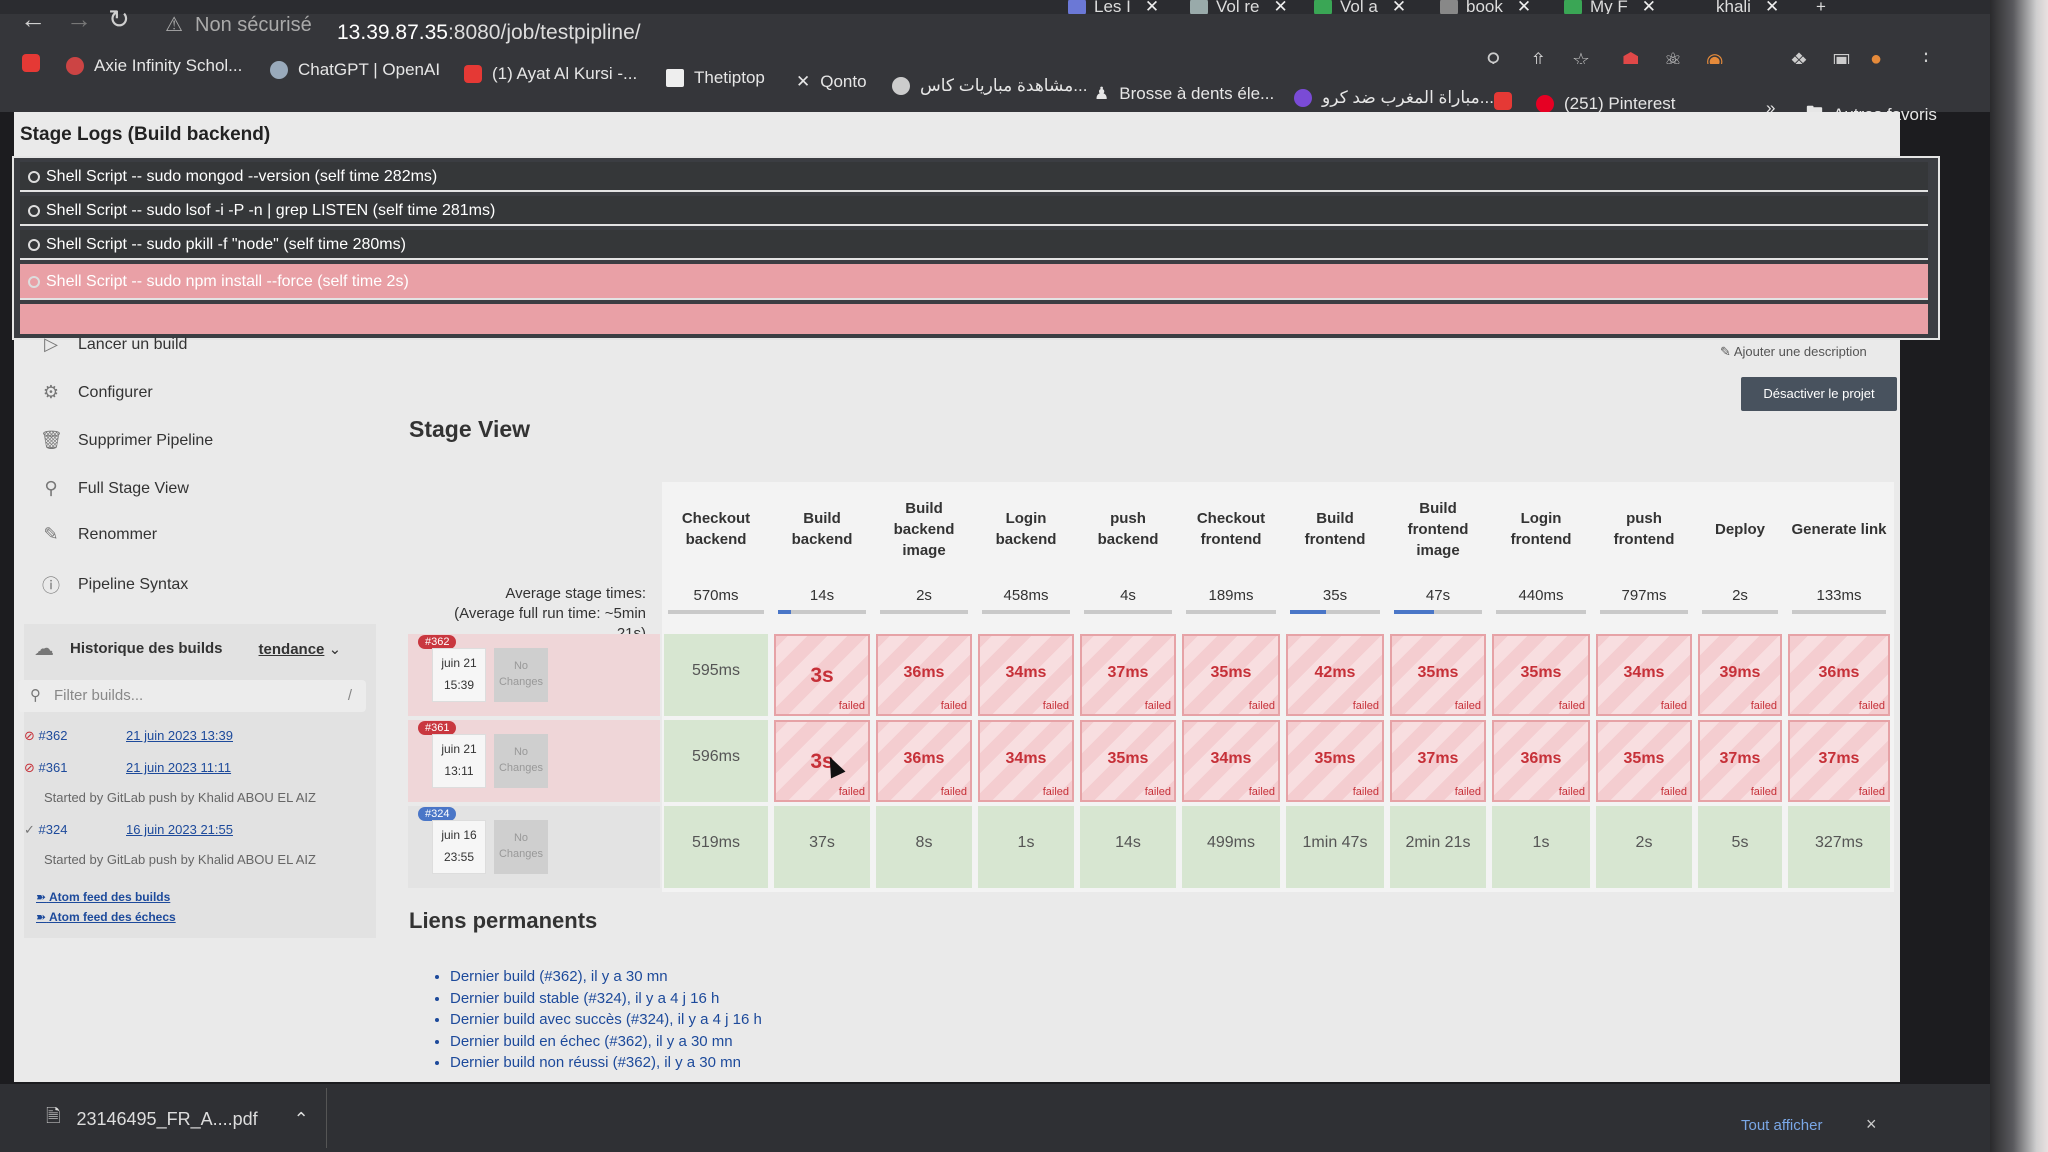 Image resolution: width=2048 pixels, height=1152 pixels. What do you see at coordinates (106, 917) in the screenshot?
I see `atom-feed-failures-link: ➽ Atom feed des échecs` at bounding box center [106, 917].